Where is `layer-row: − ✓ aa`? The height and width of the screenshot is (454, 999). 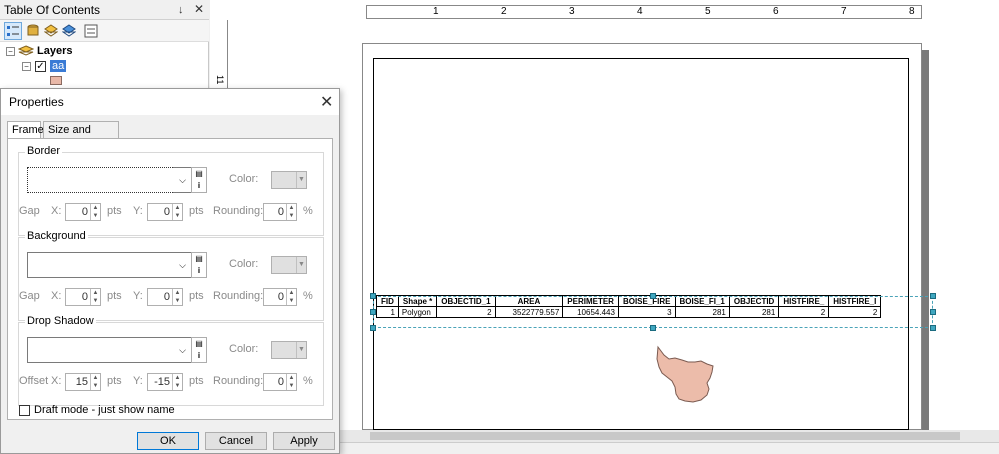
layer-row: − ✓ aa is located at coordinates (44, 66).